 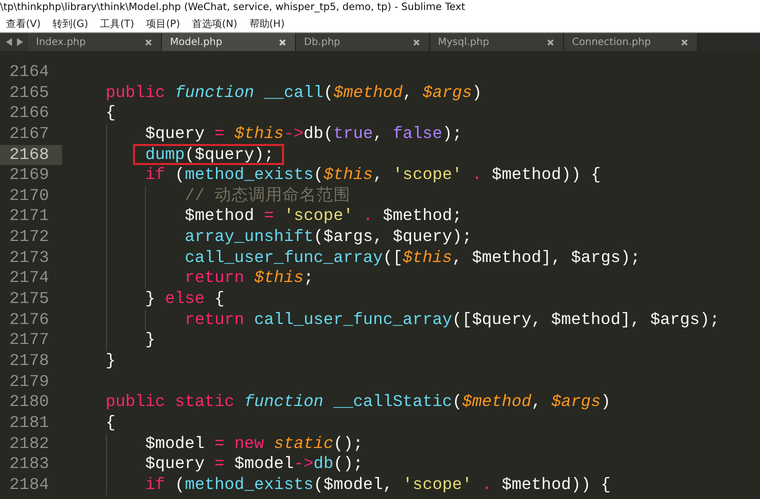 What do you see at coordinates (29, 402) in the screenshot?
I see `line-number: 2180` at bounding box center [29, 402].